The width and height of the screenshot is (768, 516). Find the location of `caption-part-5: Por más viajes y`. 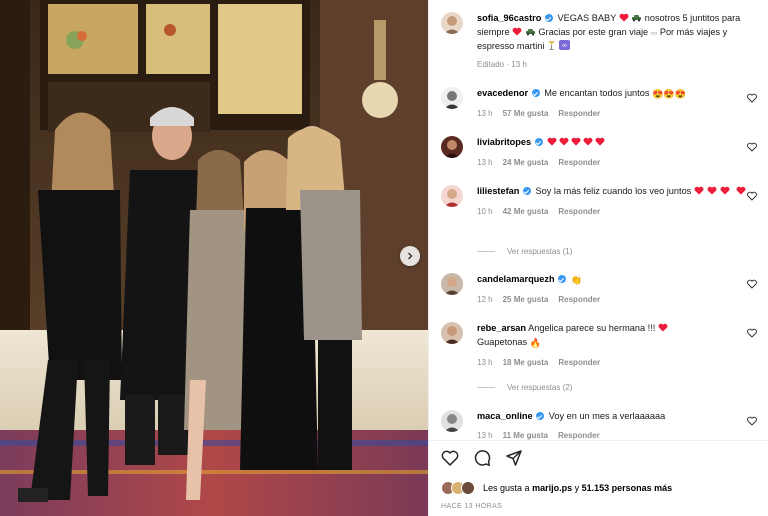

caption-part-5: Por más viajes y is located at coordinates (693, 32).